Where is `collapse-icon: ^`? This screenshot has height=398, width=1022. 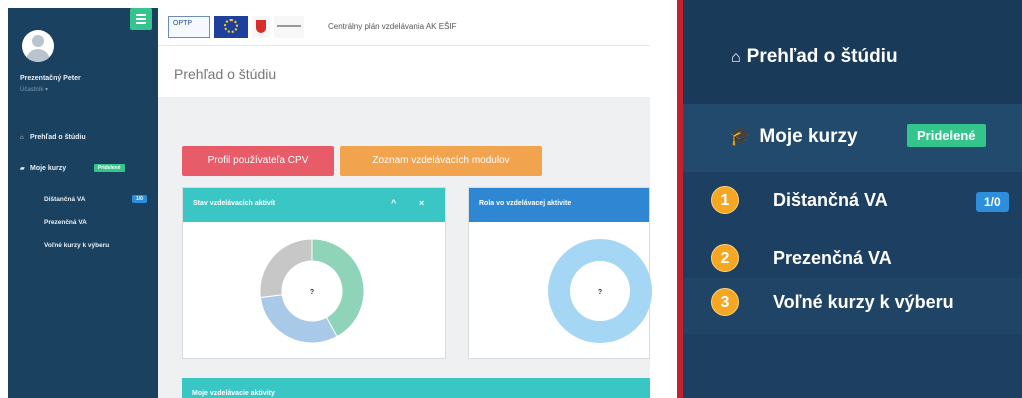 collapse-icon: ^ is located at coordinates (393, 203).